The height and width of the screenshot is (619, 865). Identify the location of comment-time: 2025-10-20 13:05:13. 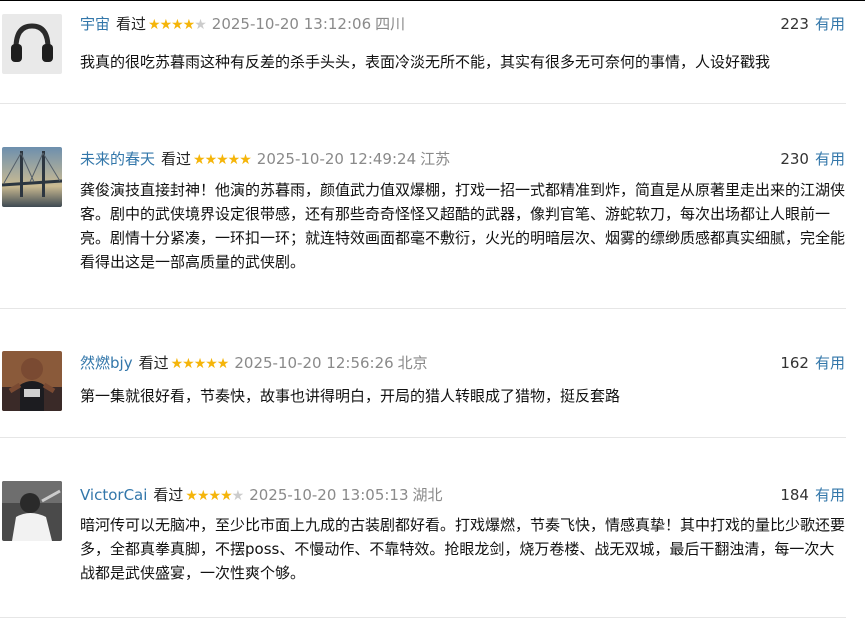
(329, 495).